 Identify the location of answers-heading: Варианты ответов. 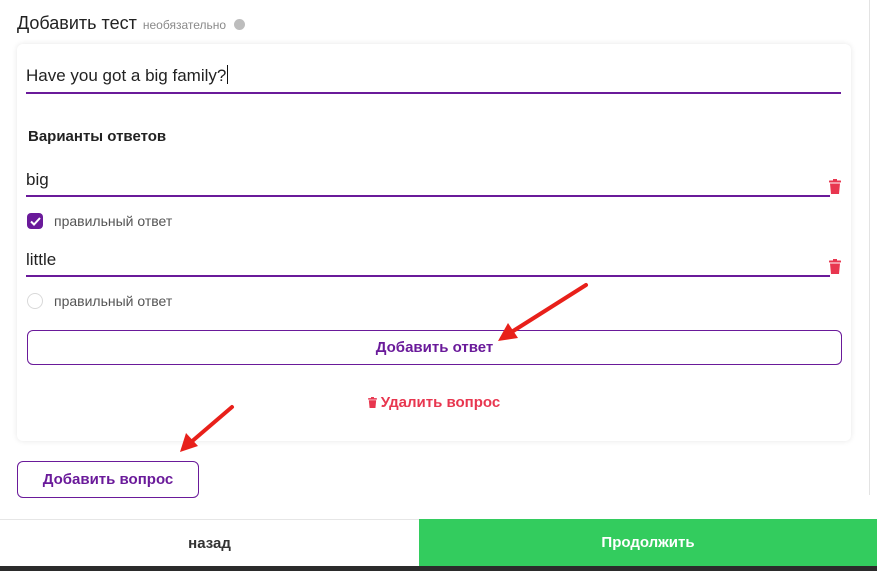
(97, 136).